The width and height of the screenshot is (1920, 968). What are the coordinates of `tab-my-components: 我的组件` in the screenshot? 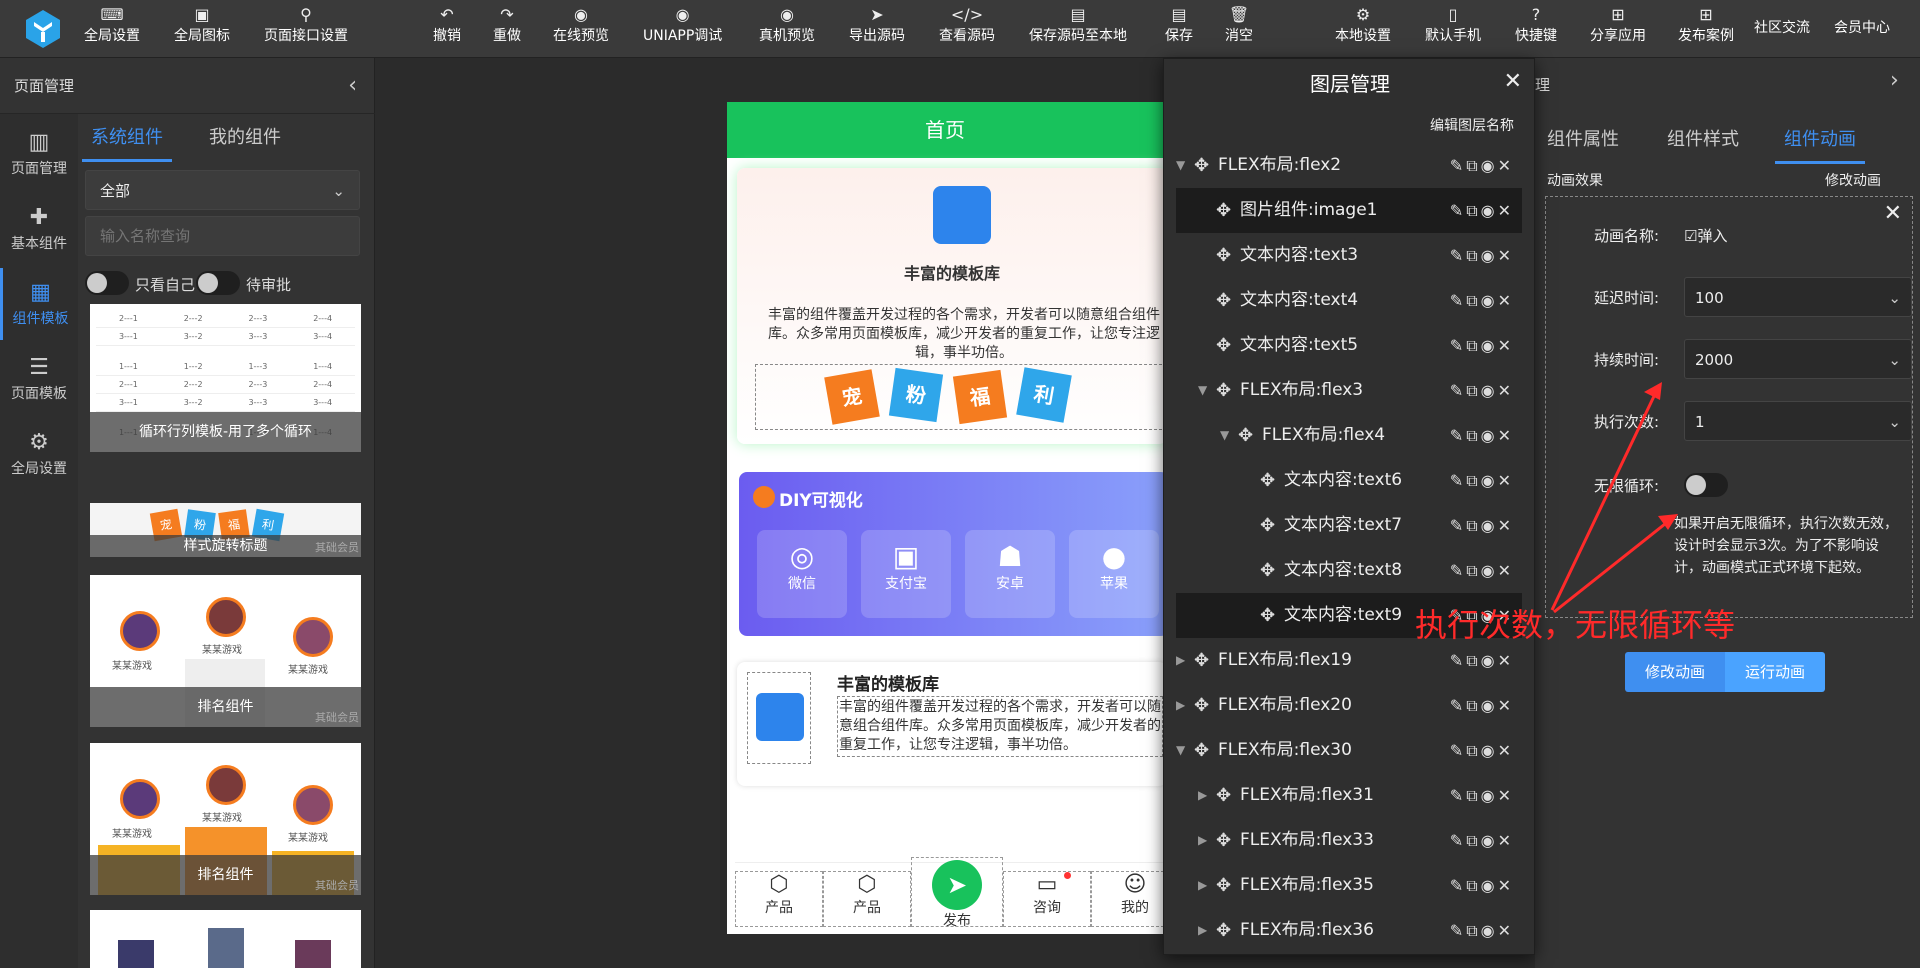 It's located at (245, 138).